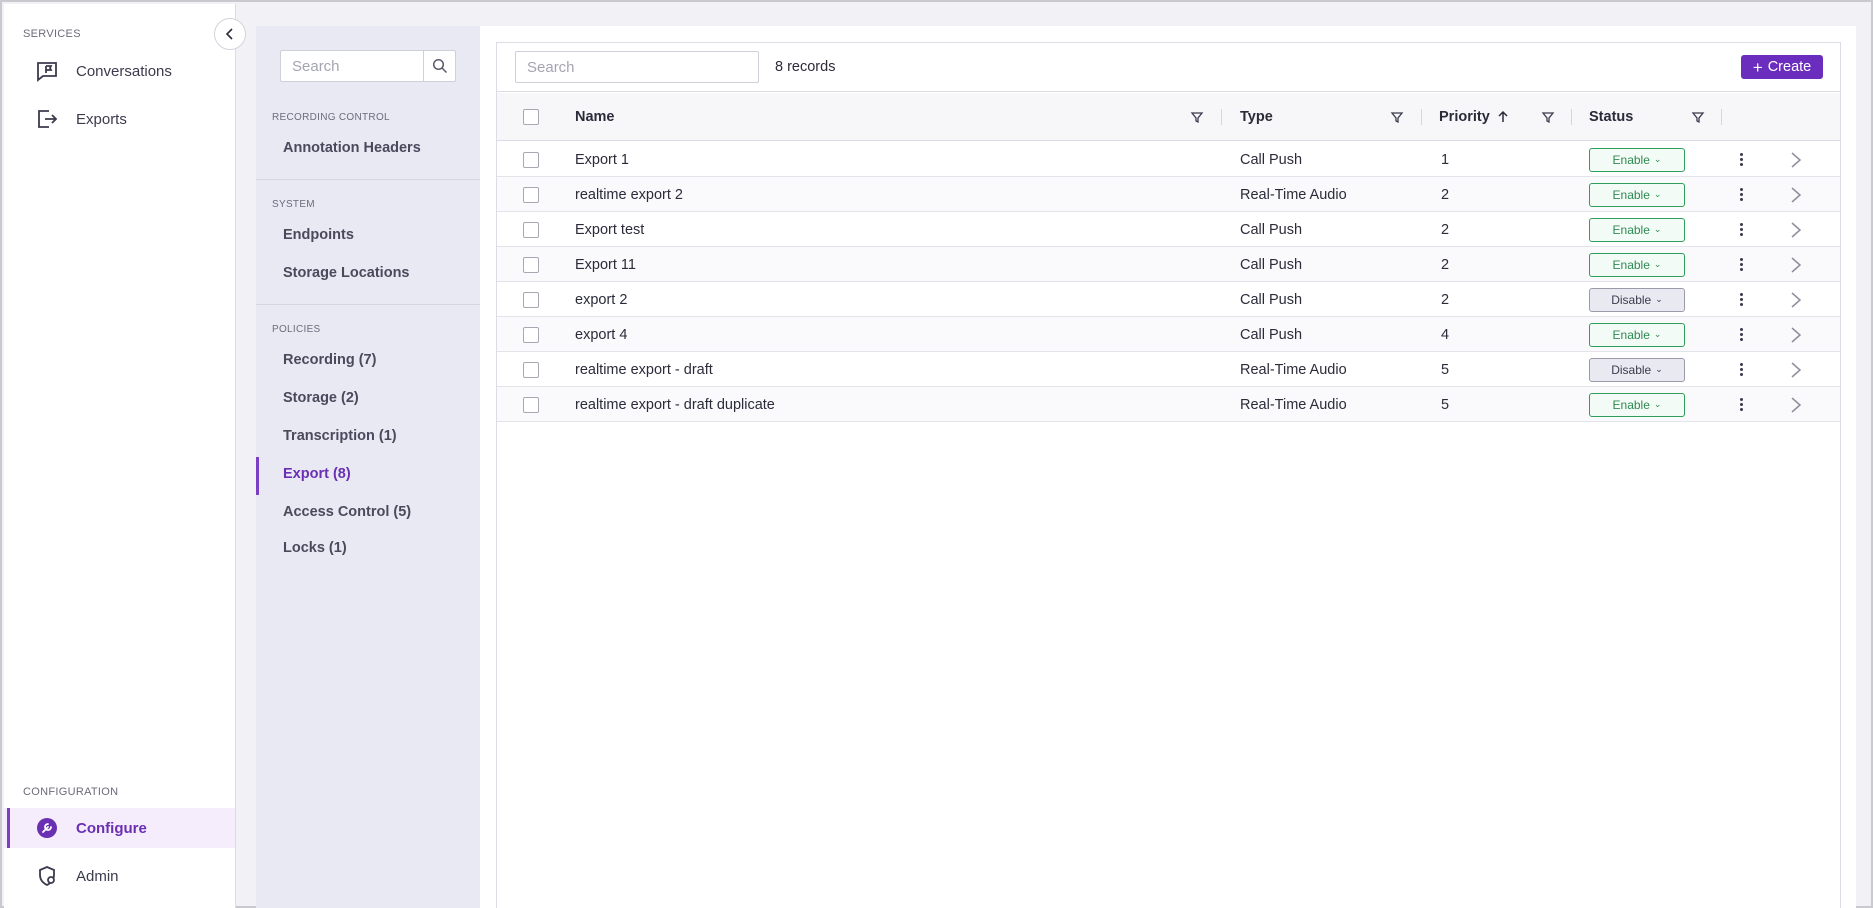 This screenshot has height=908, width=1873. Describe the element at coordinates (1464, 117) in the screenshot. I see `priority-header-label: Priority` at that location.